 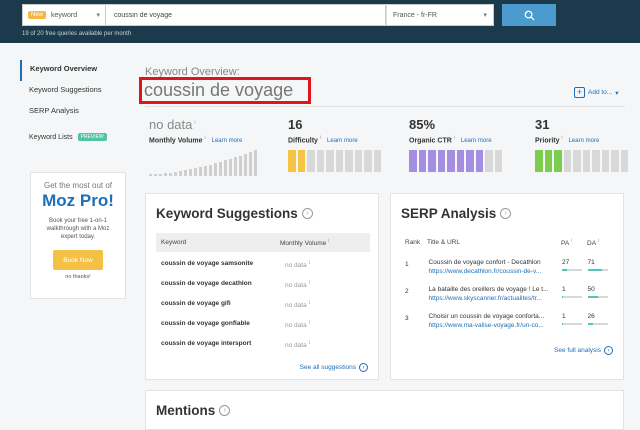 What do you see at coordinates (574, 267) in the screenshot?
I see `row-pa: 27` at bounding box center [574, 267].